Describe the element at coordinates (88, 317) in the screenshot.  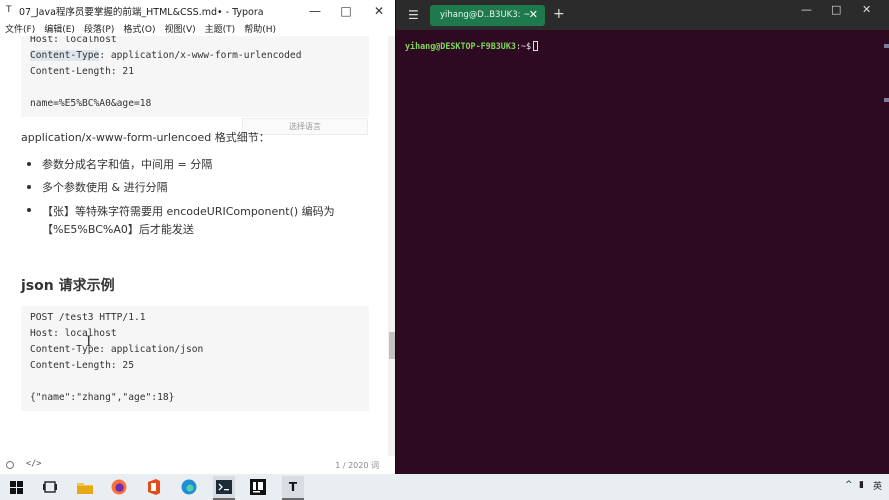
I see `code-line: POST /test3 HTTP/1.1` at that location.